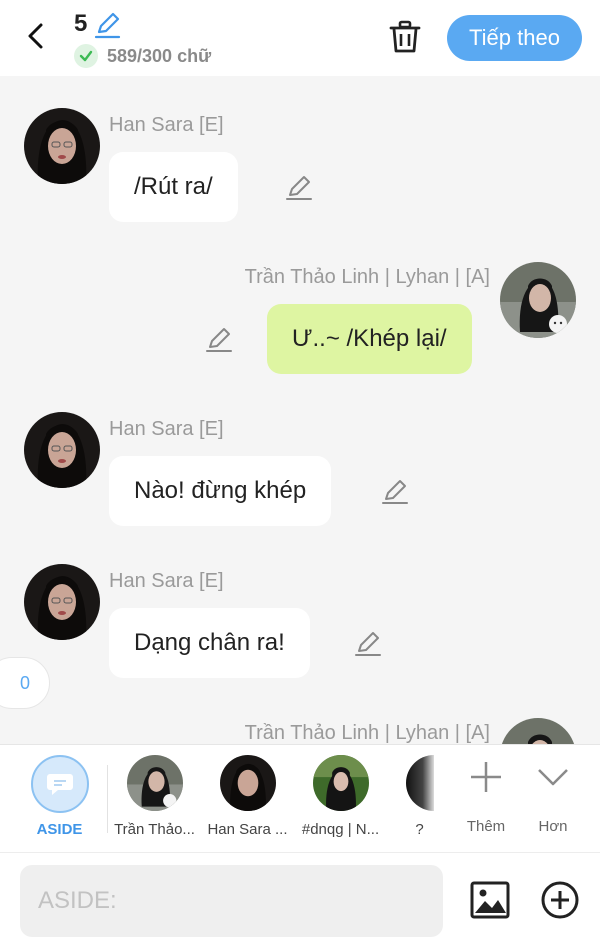 Image resolution: width=600 pixels, height=947 pixels. I want to click on chapter-number: 5, so click(81, 23).